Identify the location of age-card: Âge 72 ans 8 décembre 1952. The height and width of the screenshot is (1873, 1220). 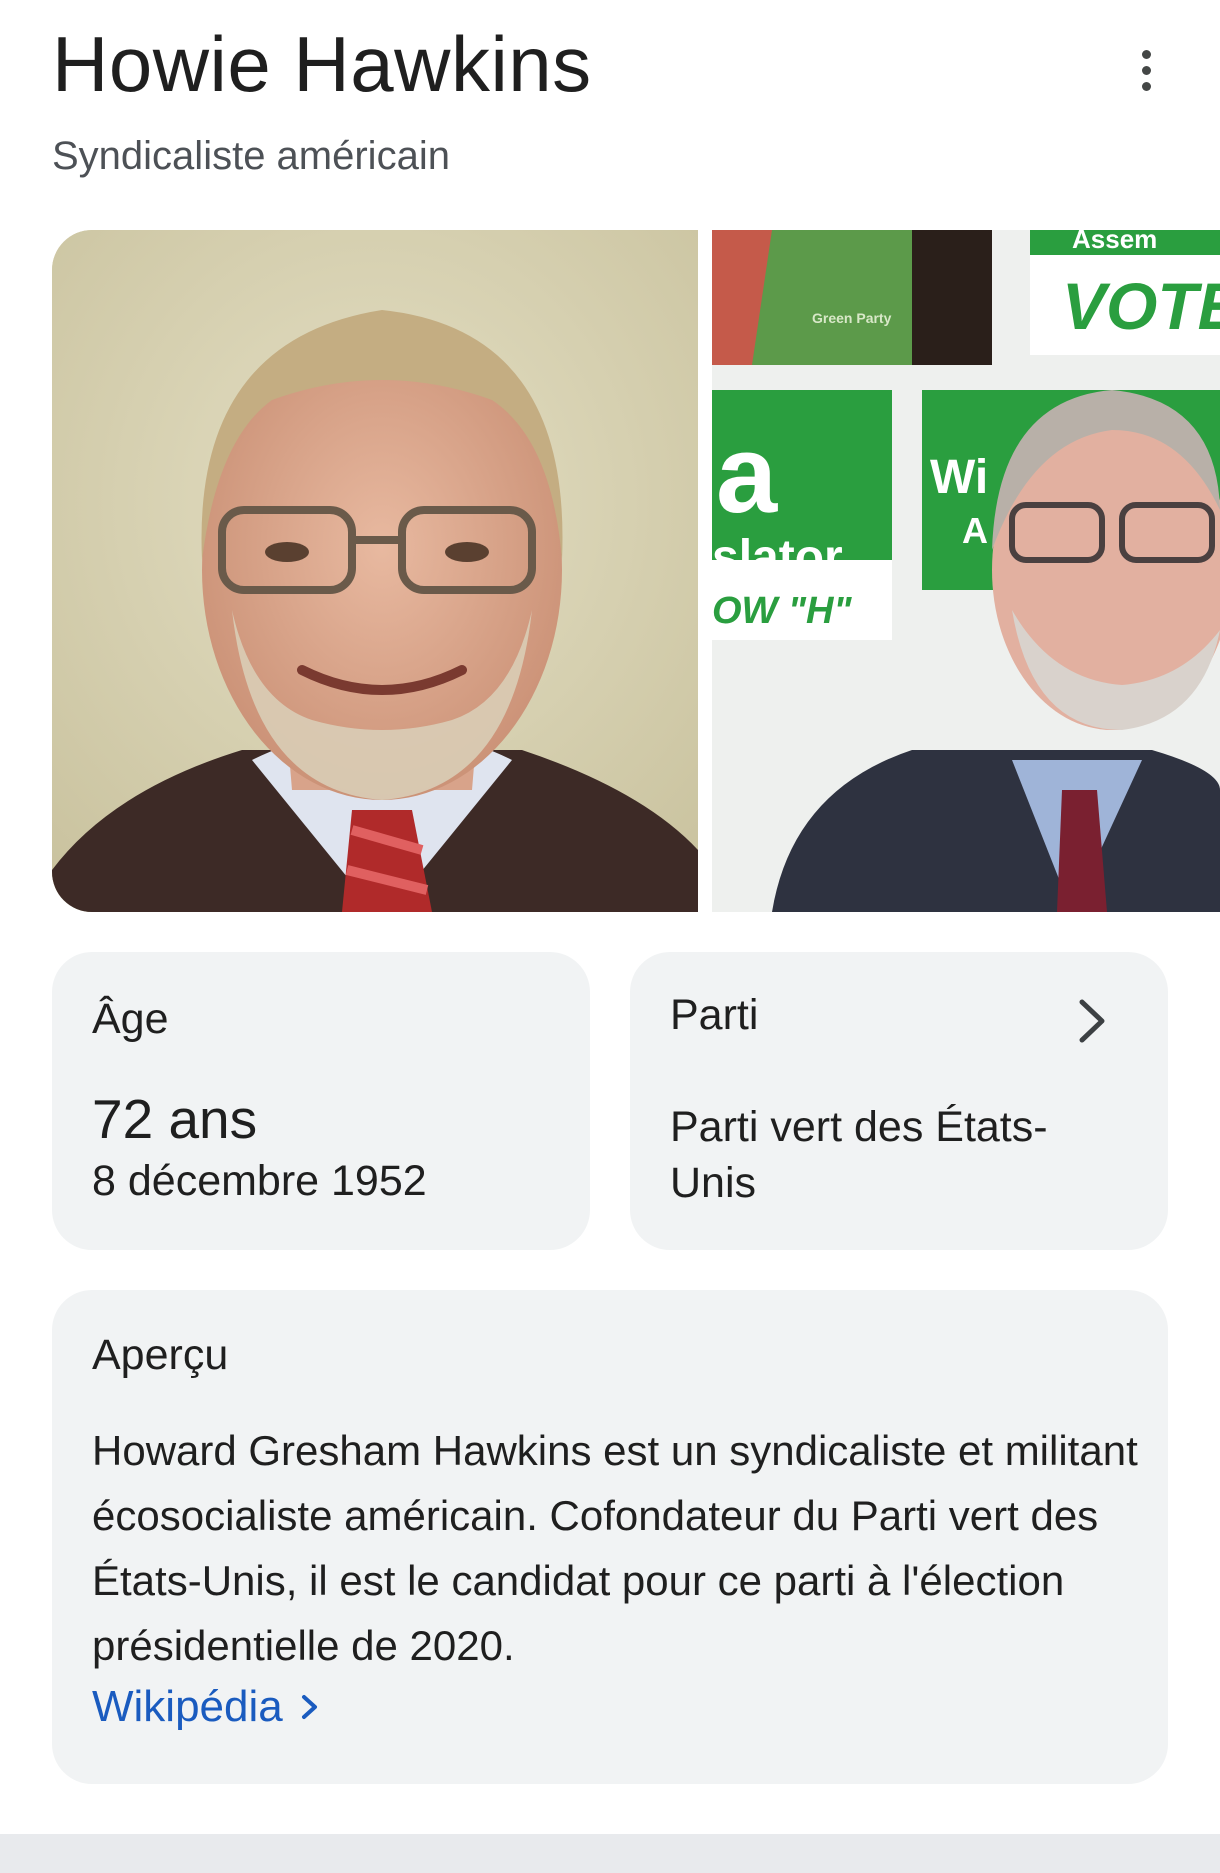
(321, 1101).